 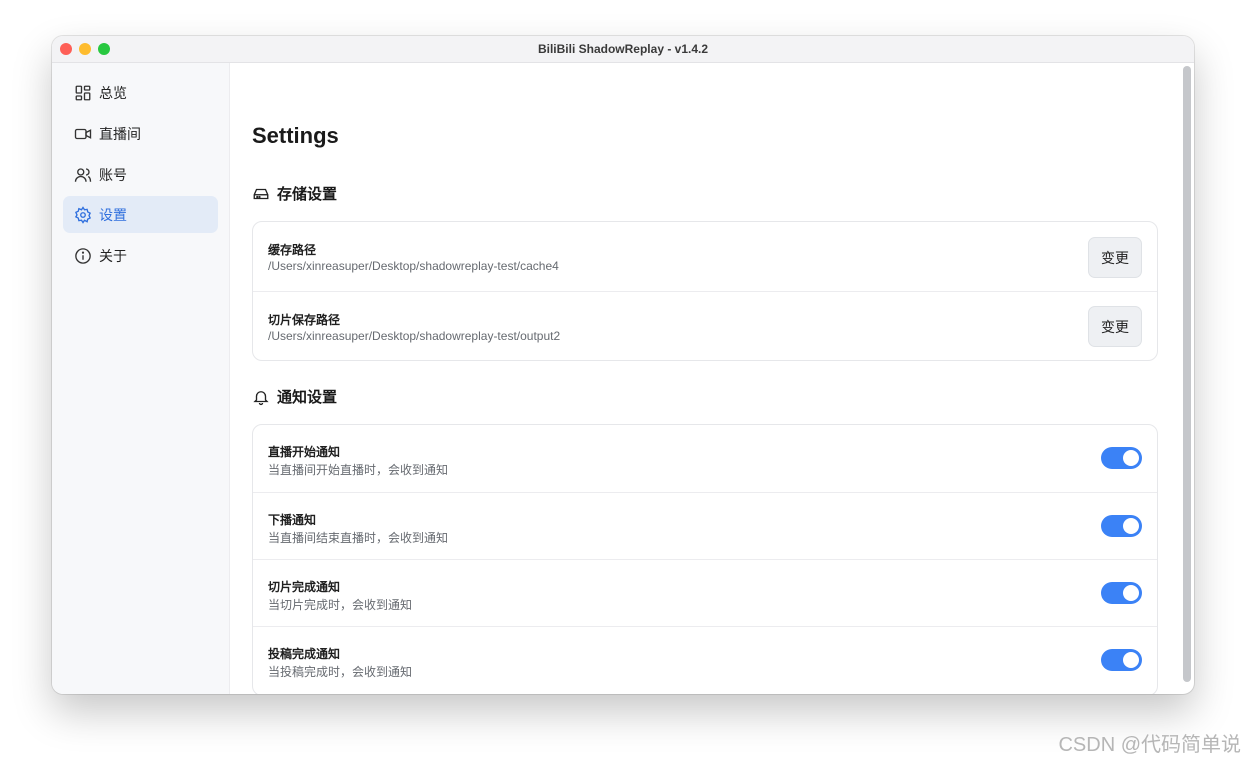 What do you see at coordinates (340, 672) in the screenshot?
I see `row-description: 当投稿完成时，会收到通知` at bounding box center [340, 672].